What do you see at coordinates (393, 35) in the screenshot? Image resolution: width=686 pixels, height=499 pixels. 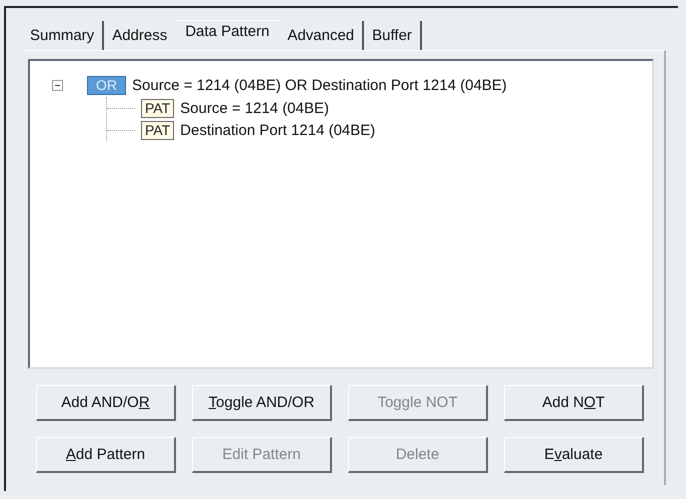 I see `tab: Buffer` at bounding box center [393, 35].